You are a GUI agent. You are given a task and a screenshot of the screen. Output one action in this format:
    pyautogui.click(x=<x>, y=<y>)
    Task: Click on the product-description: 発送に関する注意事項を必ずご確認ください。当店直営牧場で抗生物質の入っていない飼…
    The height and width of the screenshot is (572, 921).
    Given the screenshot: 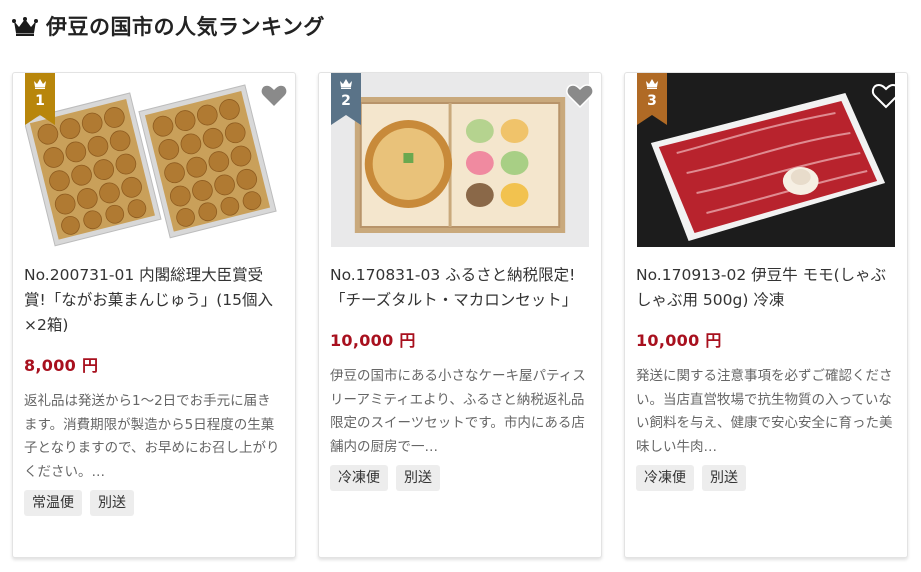 What is the action you would take?
    pyautogui.click(x=764, y=411)
    